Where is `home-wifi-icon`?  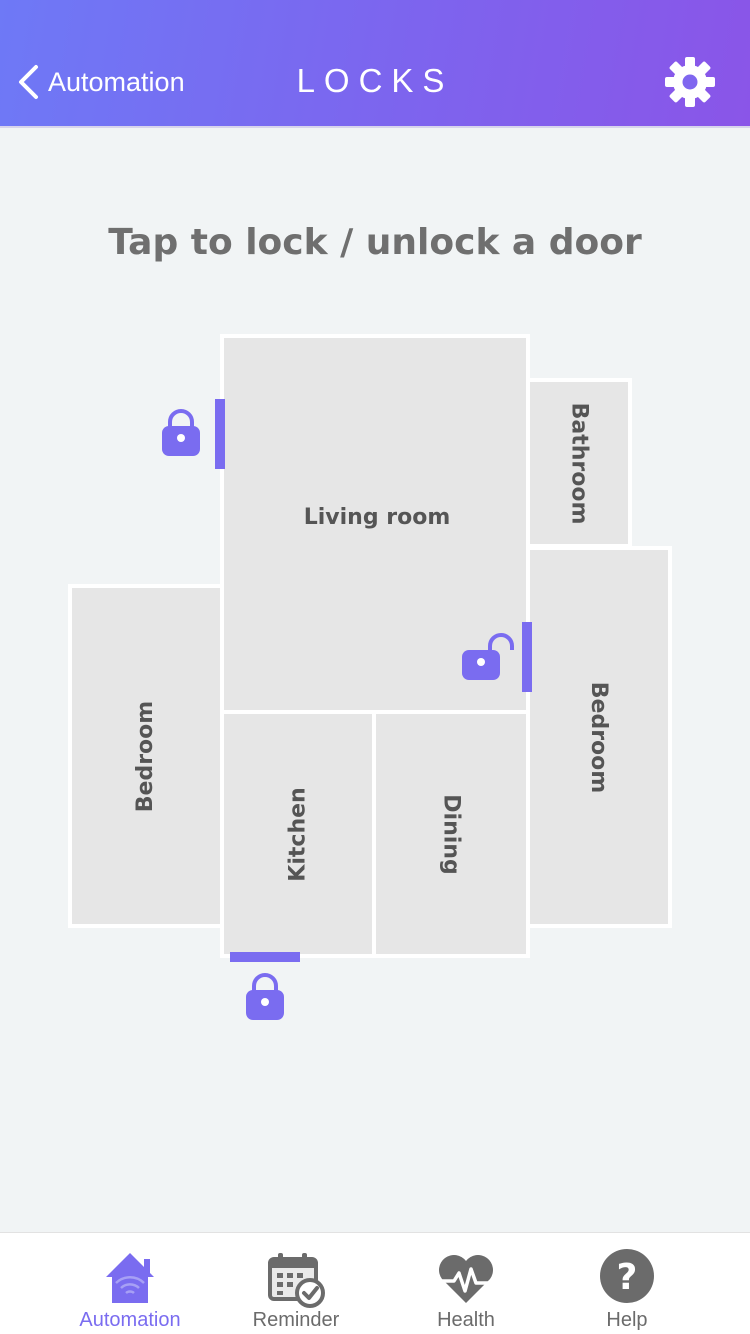 home-wifi-icon is located at coordinates (130, 1278).